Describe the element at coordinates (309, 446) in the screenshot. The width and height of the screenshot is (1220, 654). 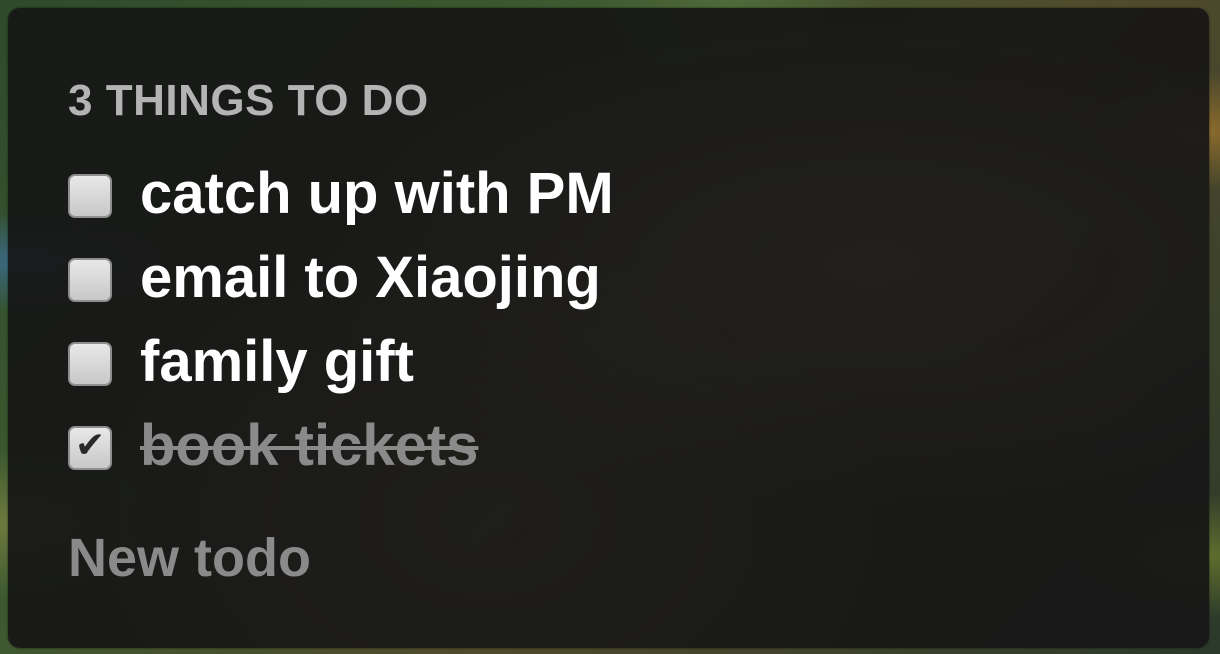
I see `todo-label: book tickets` at that location.